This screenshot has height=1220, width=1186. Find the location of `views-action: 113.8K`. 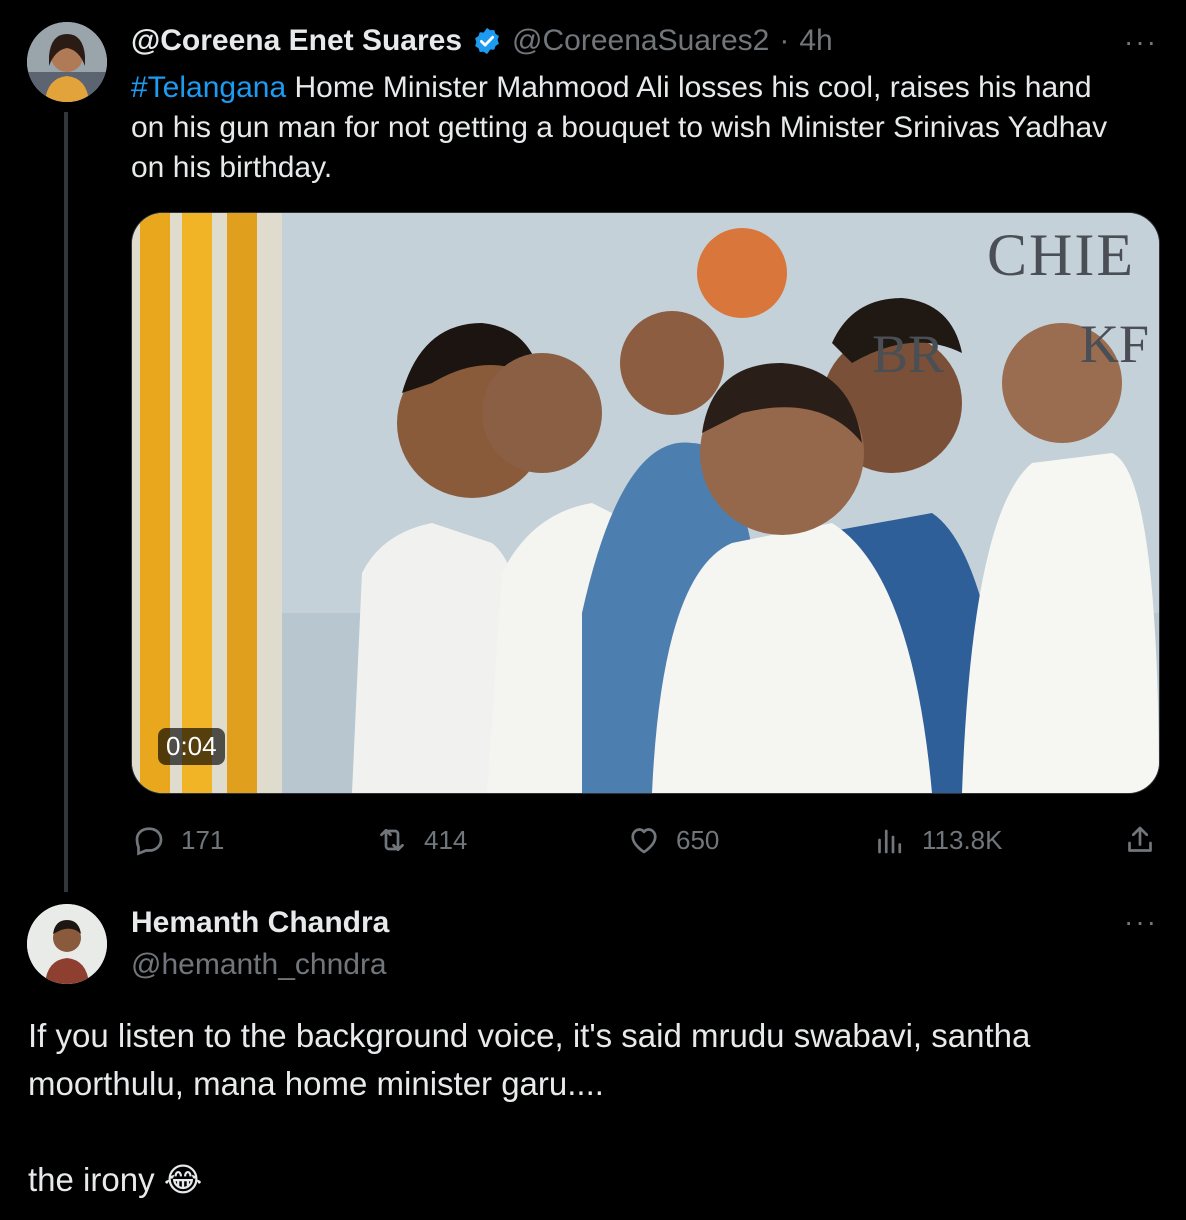

views-action: 113.8K is located at coordinates (937, 840).